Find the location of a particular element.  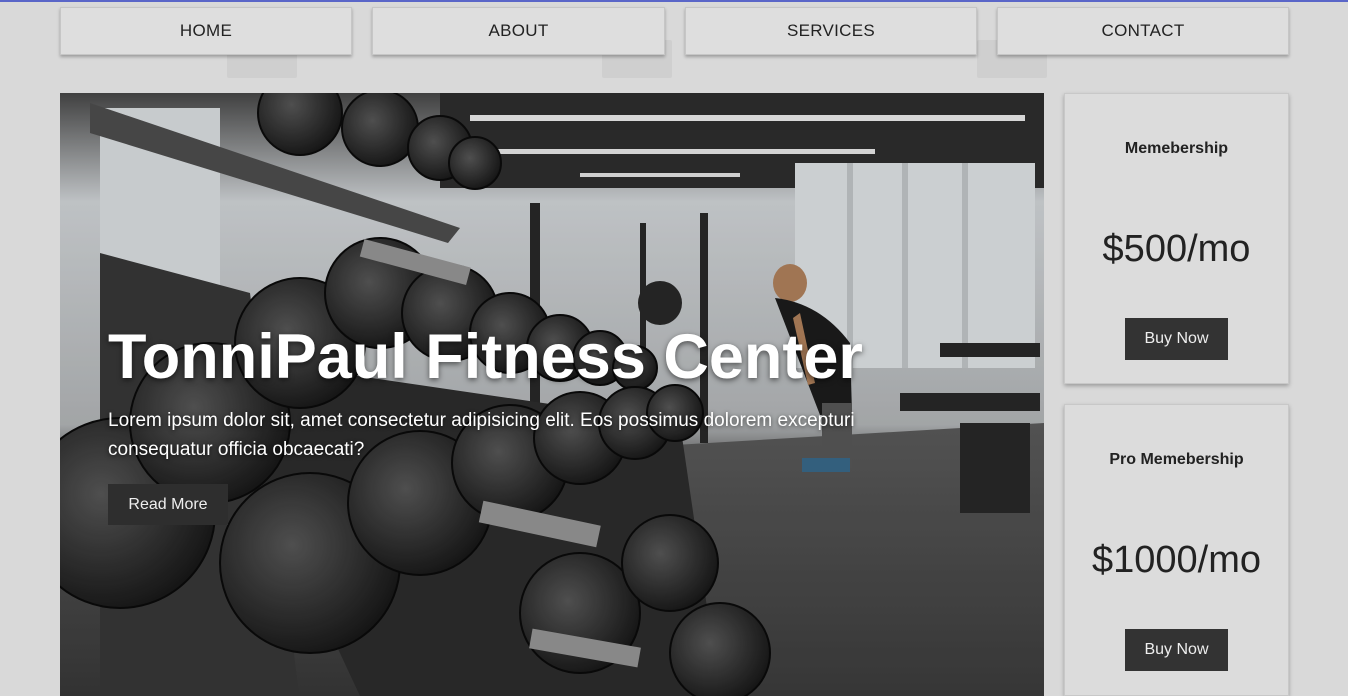

nav-services: SERVICES is located at coordinates (831, 31).